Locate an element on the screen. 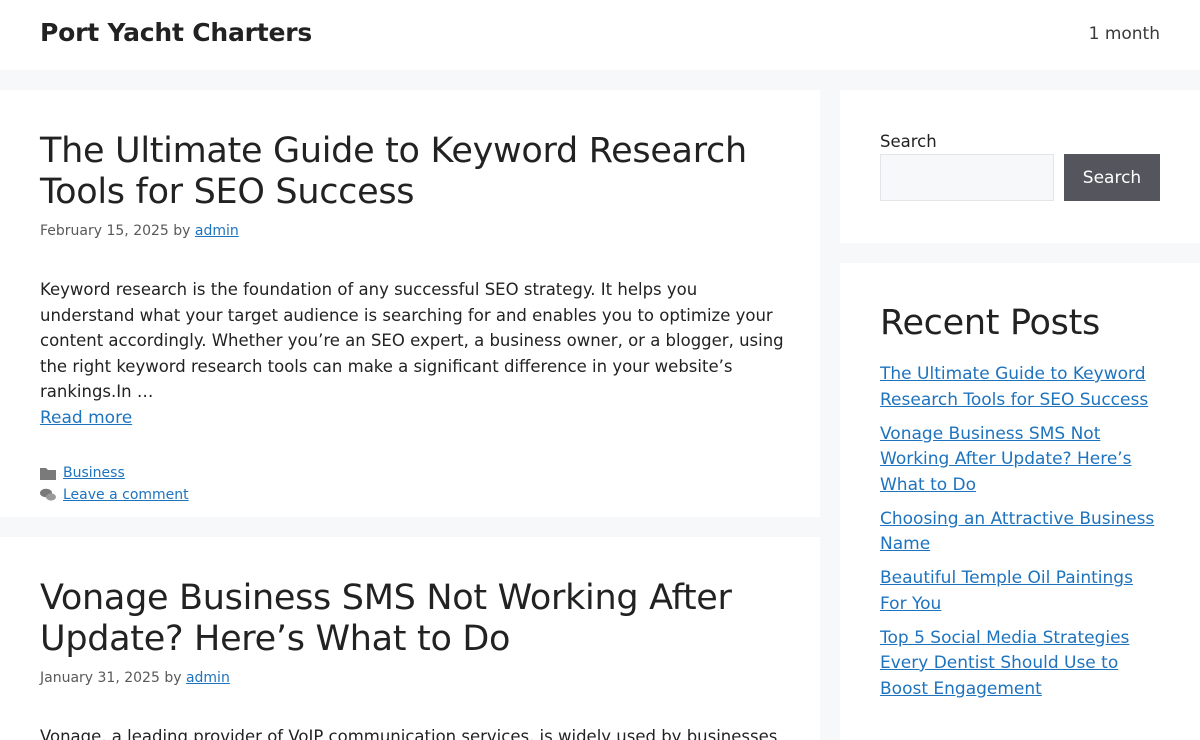  recent-post-link: Beautiful Temple Oil Paintings For You is located at coordinates (1006, 591).